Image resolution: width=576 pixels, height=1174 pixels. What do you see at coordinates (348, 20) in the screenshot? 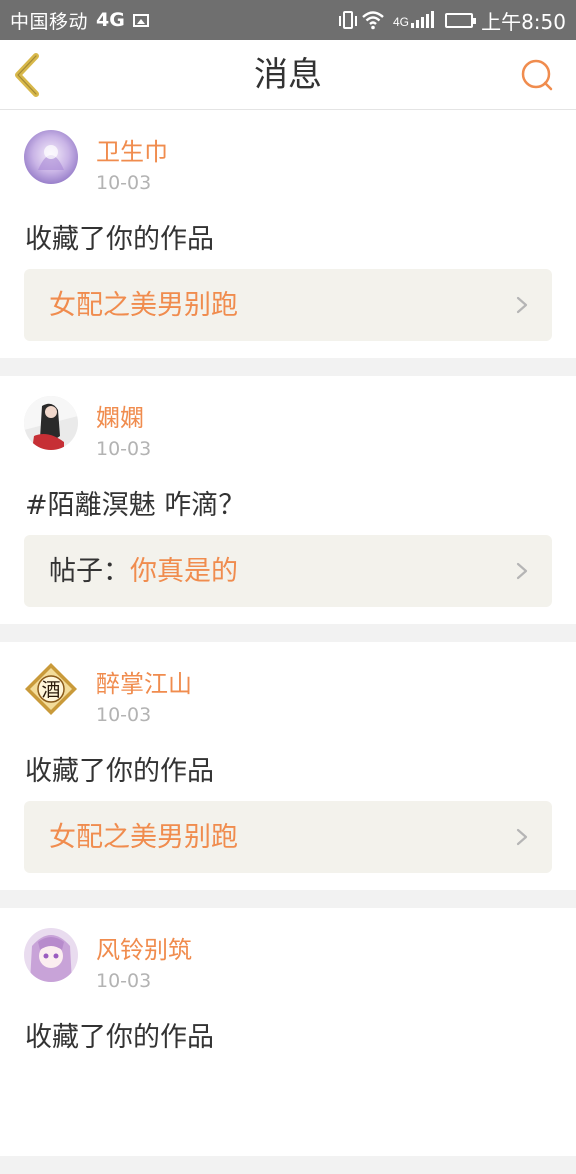
I see `vibrate-icon` at bounding box center [348, 20].